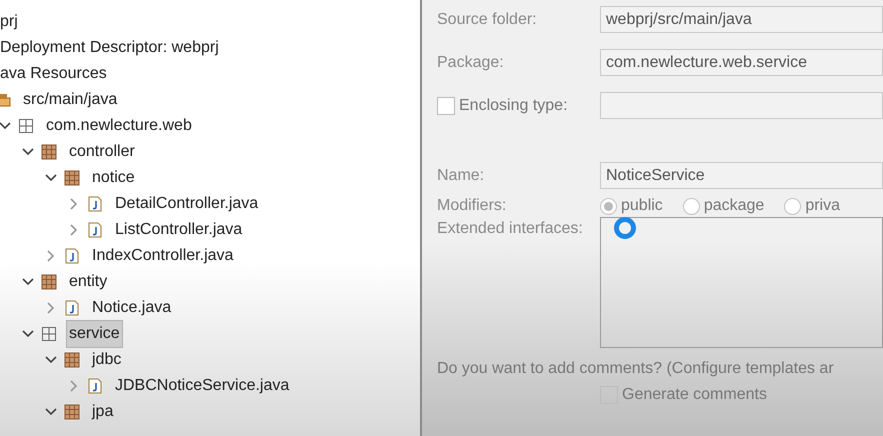 The image size is (883, 436). I want to click on comments-prompt: Do you want to add comments? (Configure templates ar, so click(636, 369).